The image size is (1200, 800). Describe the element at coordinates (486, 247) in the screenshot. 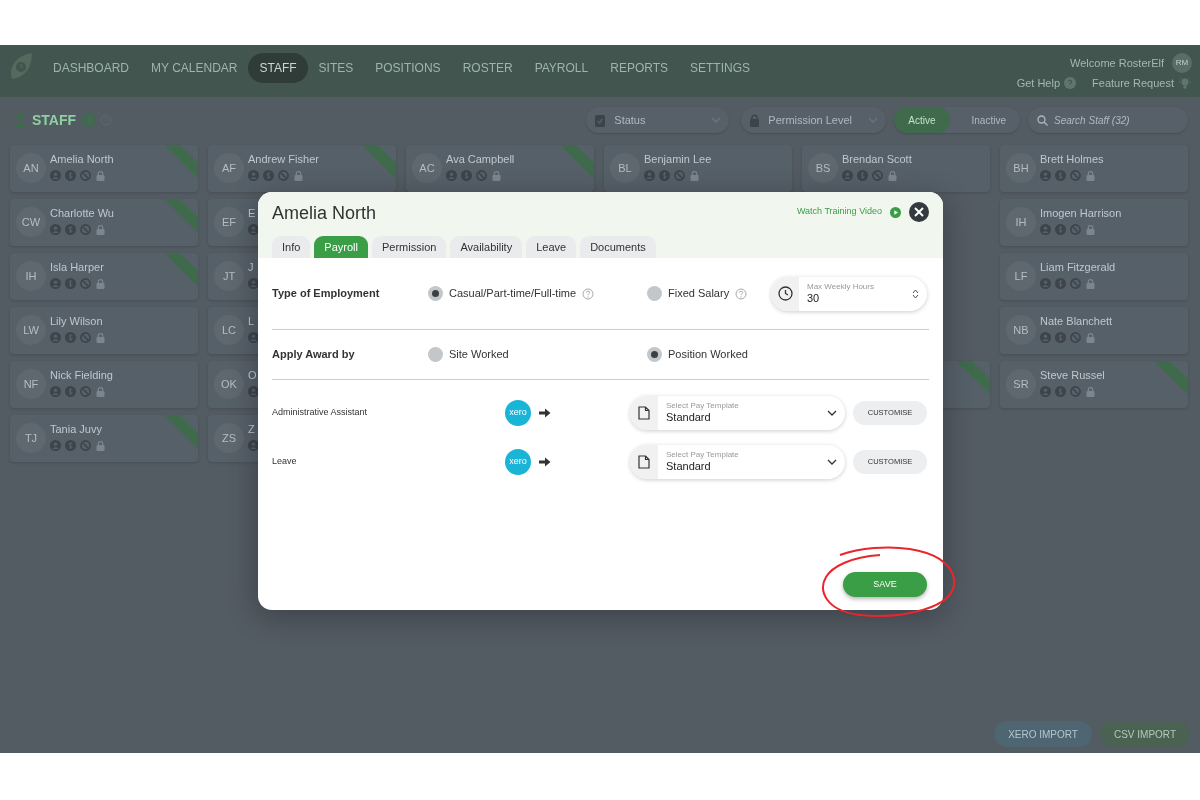

I see `tab: Availability` at that location.